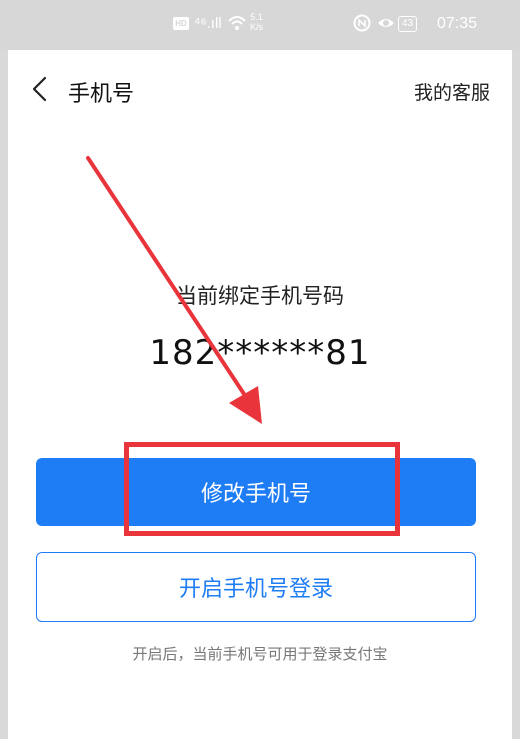  What do you see at coordinates (260, 353) in the screenshot?
I see `phone-number: 182******81` at bounding box center [260, 353].